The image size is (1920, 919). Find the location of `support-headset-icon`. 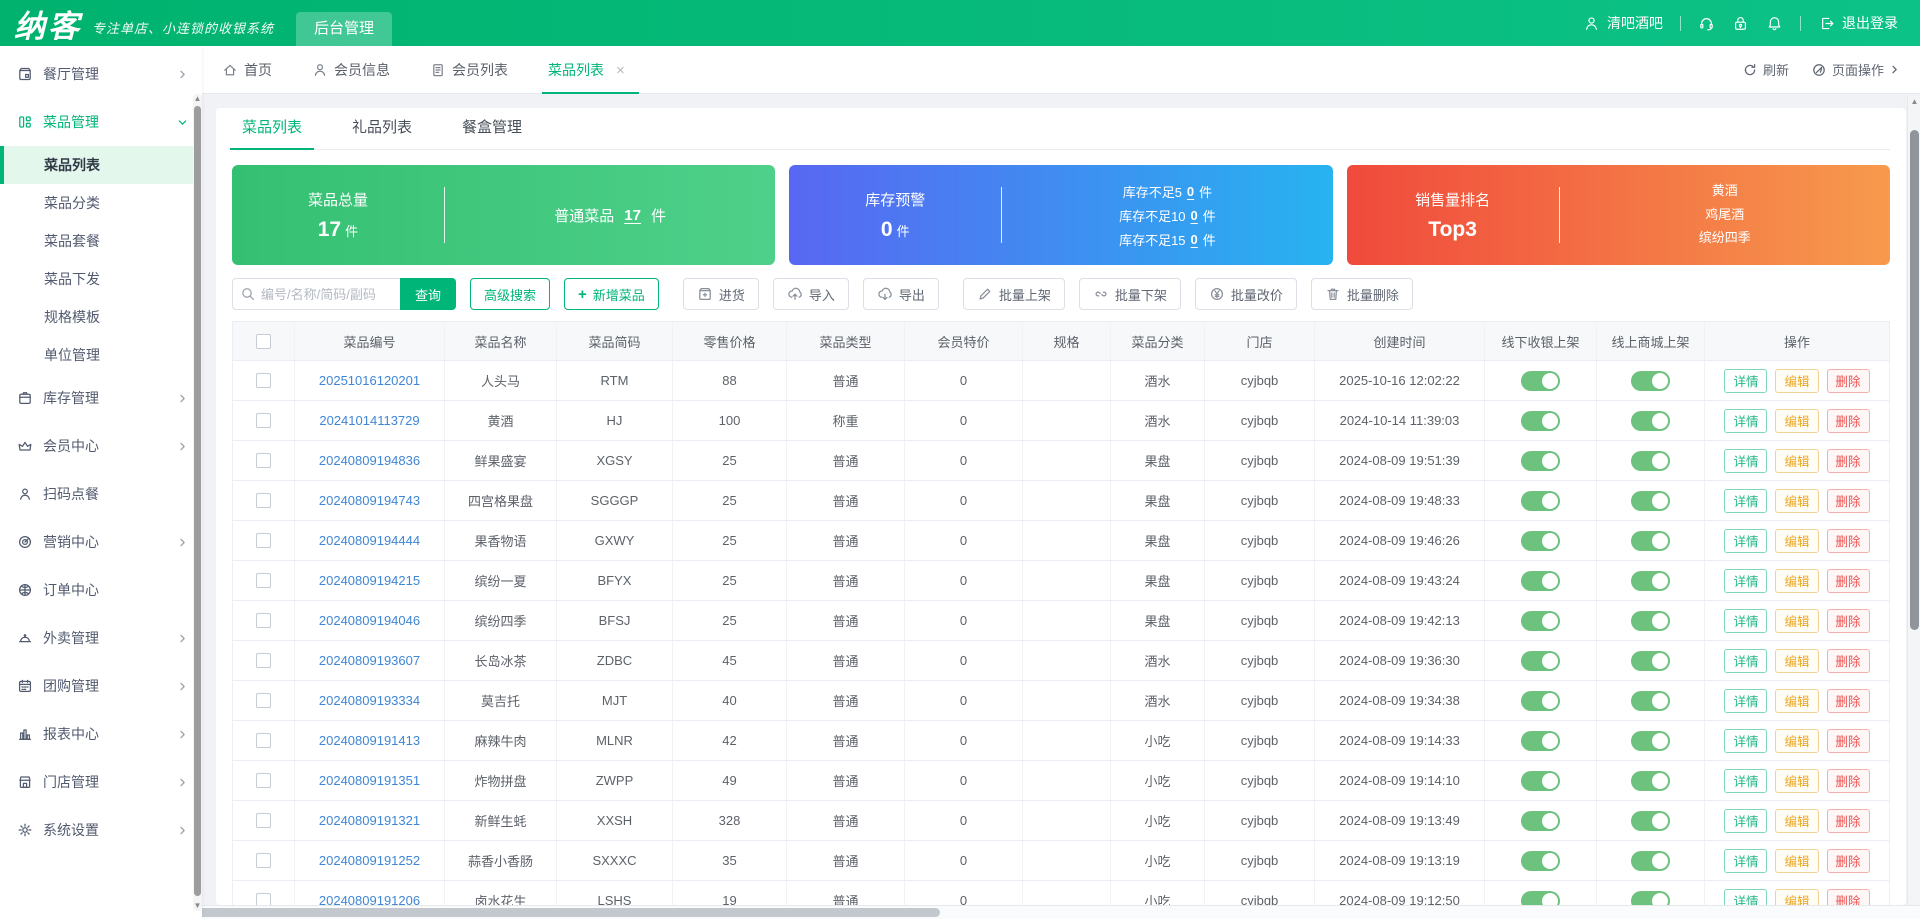

support-headset-icon is located at coordinates (1706, 23).